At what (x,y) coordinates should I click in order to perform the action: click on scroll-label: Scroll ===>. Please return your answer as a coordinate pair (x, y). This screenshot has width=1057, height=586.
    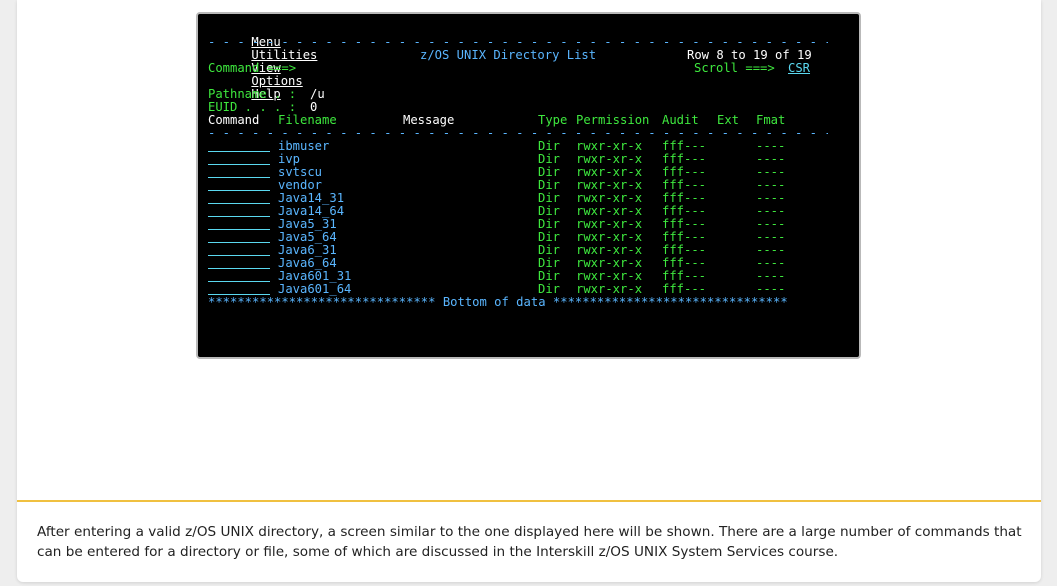
    Looking at the image, I should click on (734, 68).